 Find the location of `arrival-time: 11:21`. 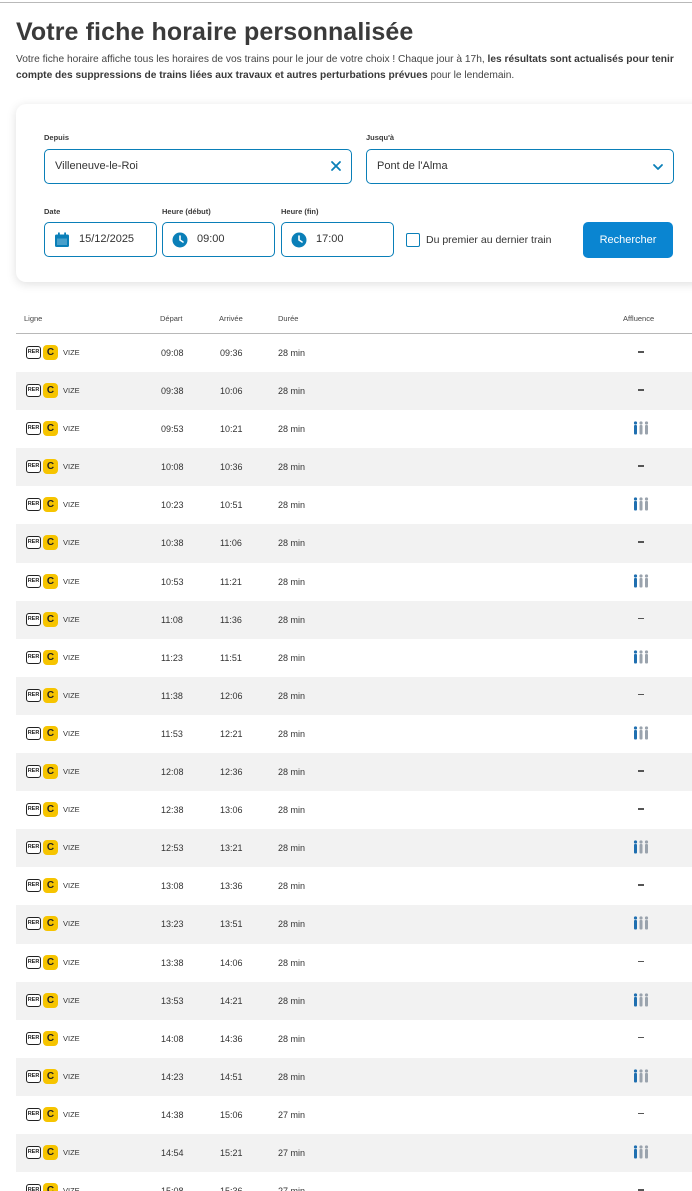

arrival-time: 11:21 is located at coordinates (231, 581).